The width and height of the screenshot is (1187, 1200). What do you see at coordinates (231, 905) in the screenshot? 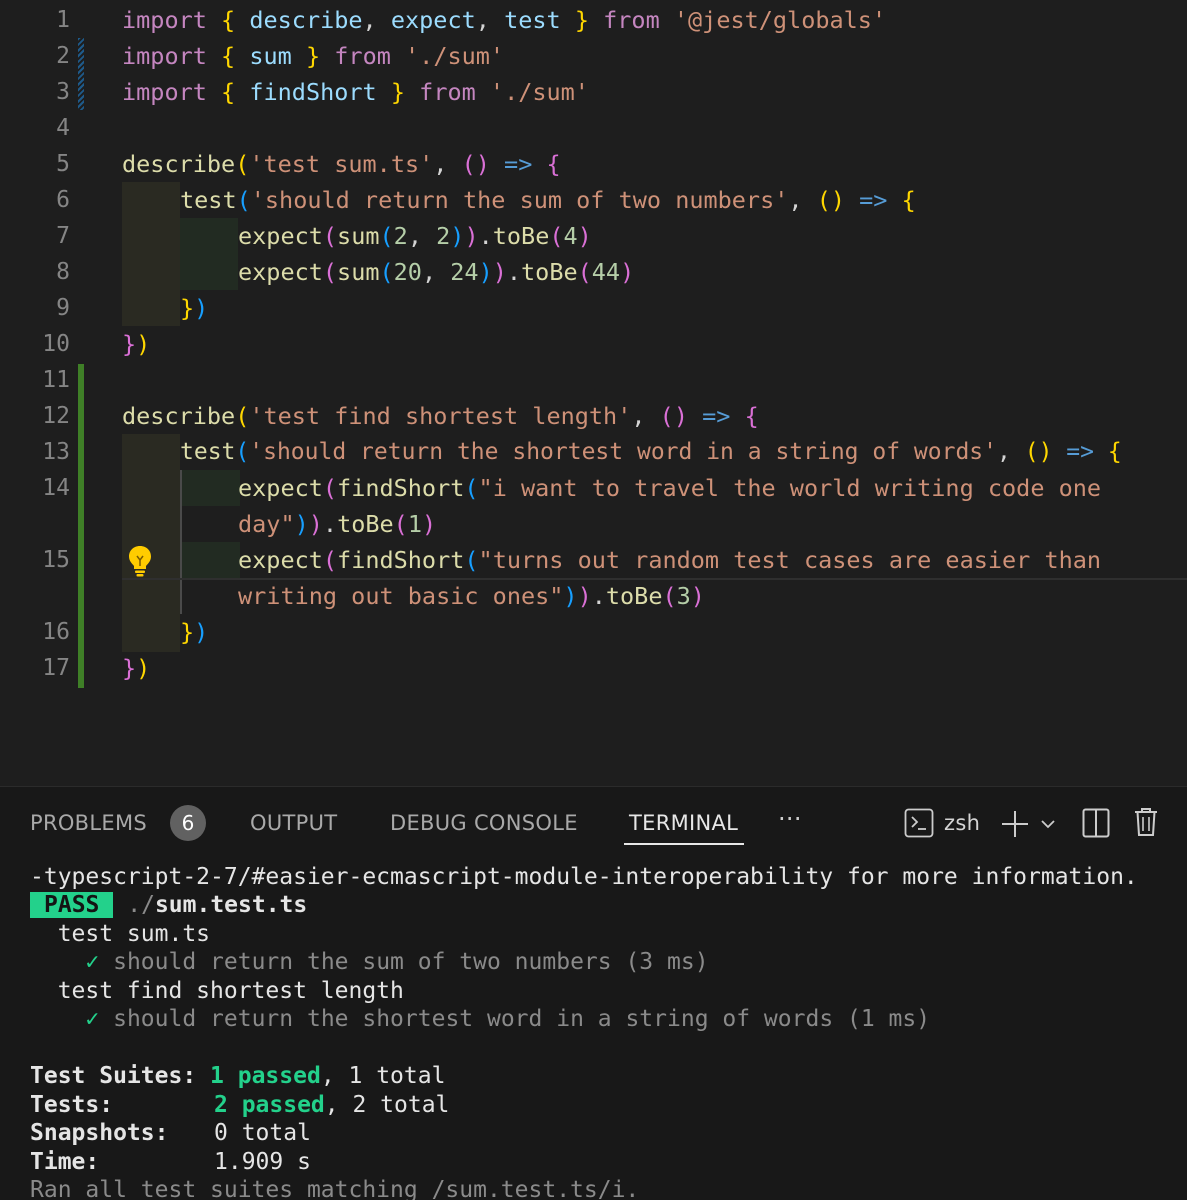
I see `file-name: sum.test.ts` at bounding box center [231, 905].